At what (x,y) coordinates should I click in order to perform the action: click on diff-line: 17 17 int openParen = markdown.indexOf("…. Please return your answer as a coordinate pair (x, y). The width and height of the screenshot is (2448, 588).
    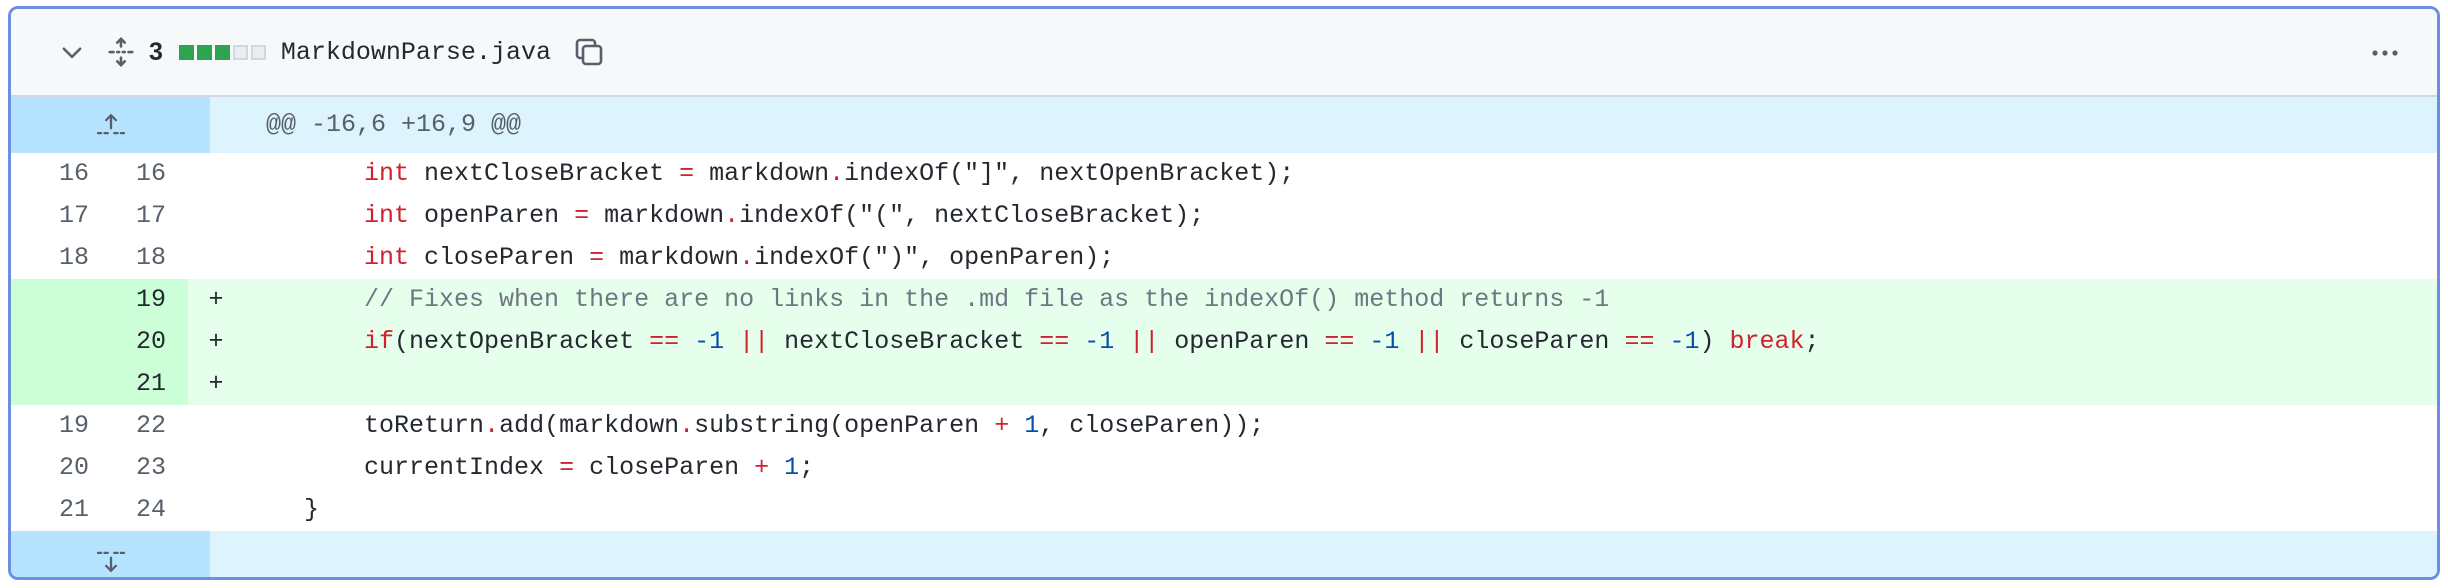
    Looking at the image, I should click on (1224, 216).